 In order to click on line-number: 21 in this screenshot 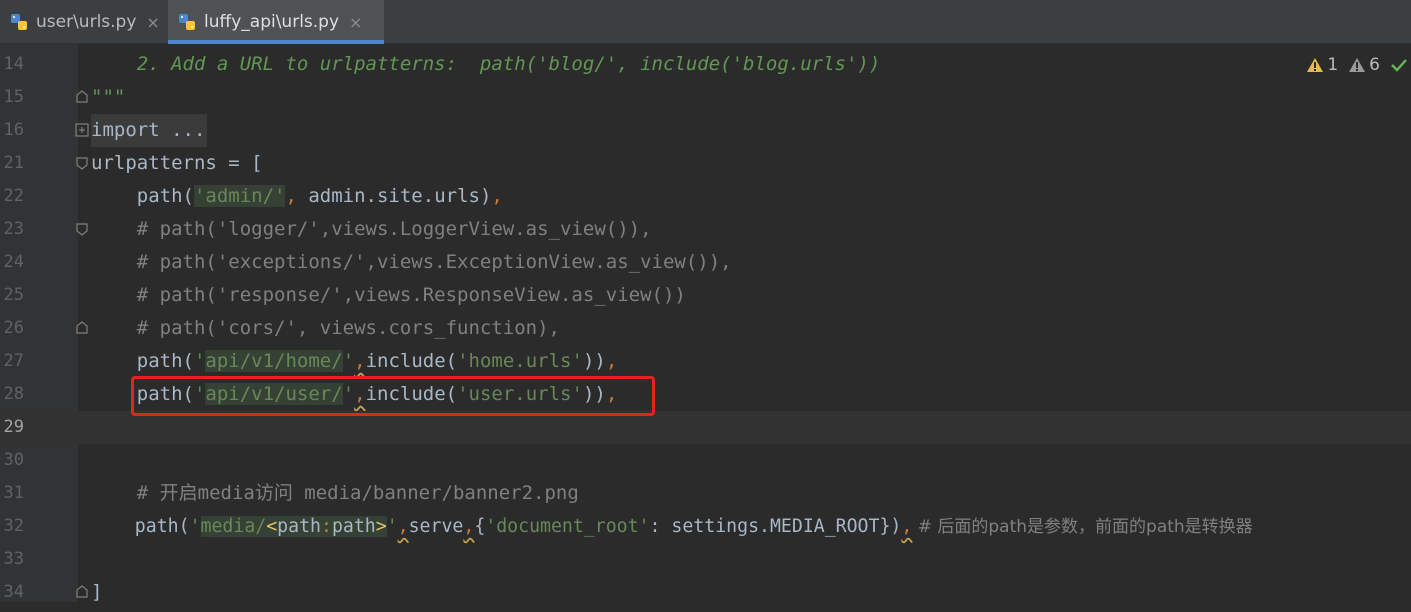, I will do `click(13, 163)`.